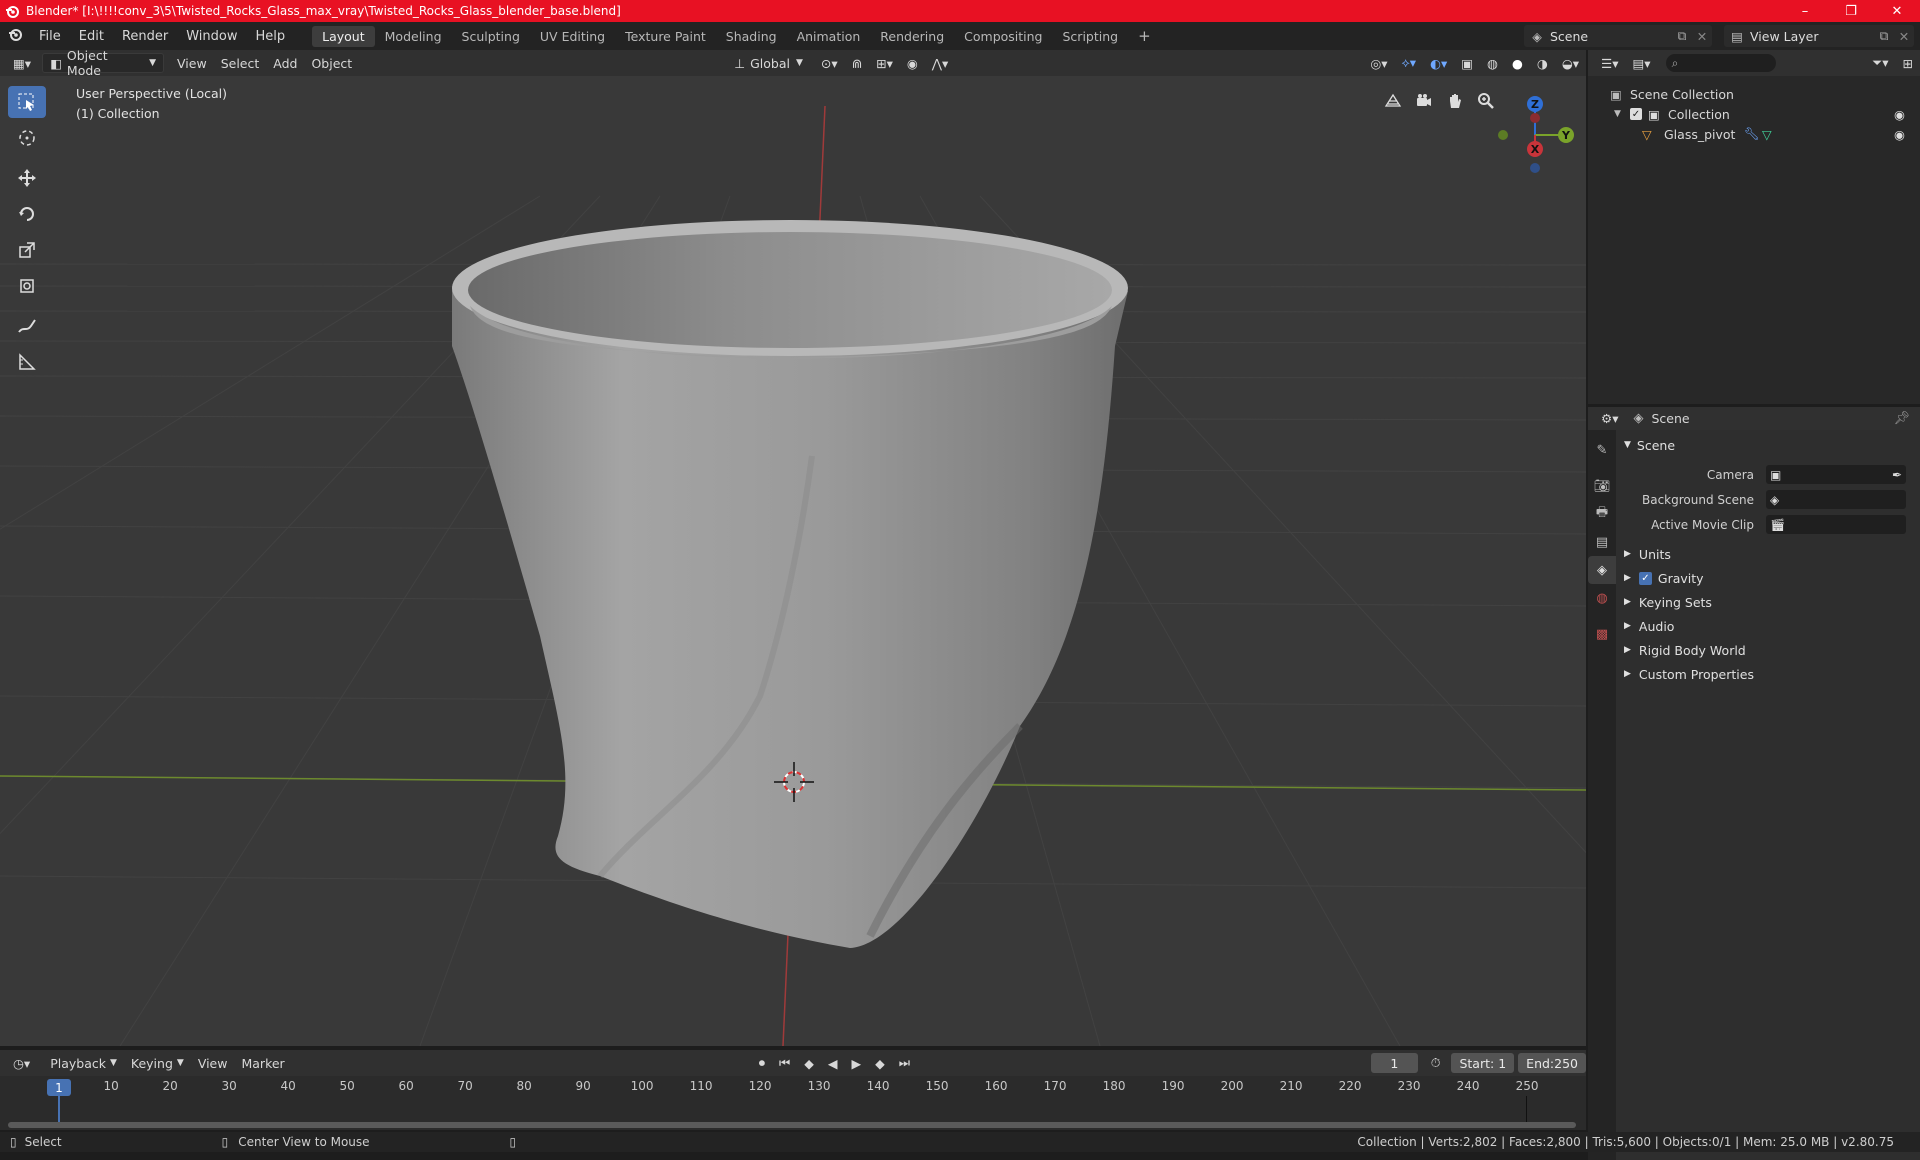 The width and height of the screenshot is (1920, 1160). Describe the element at coordinates (762, 1063) in the screenshot. I see `record-button: ⏺` at that location.